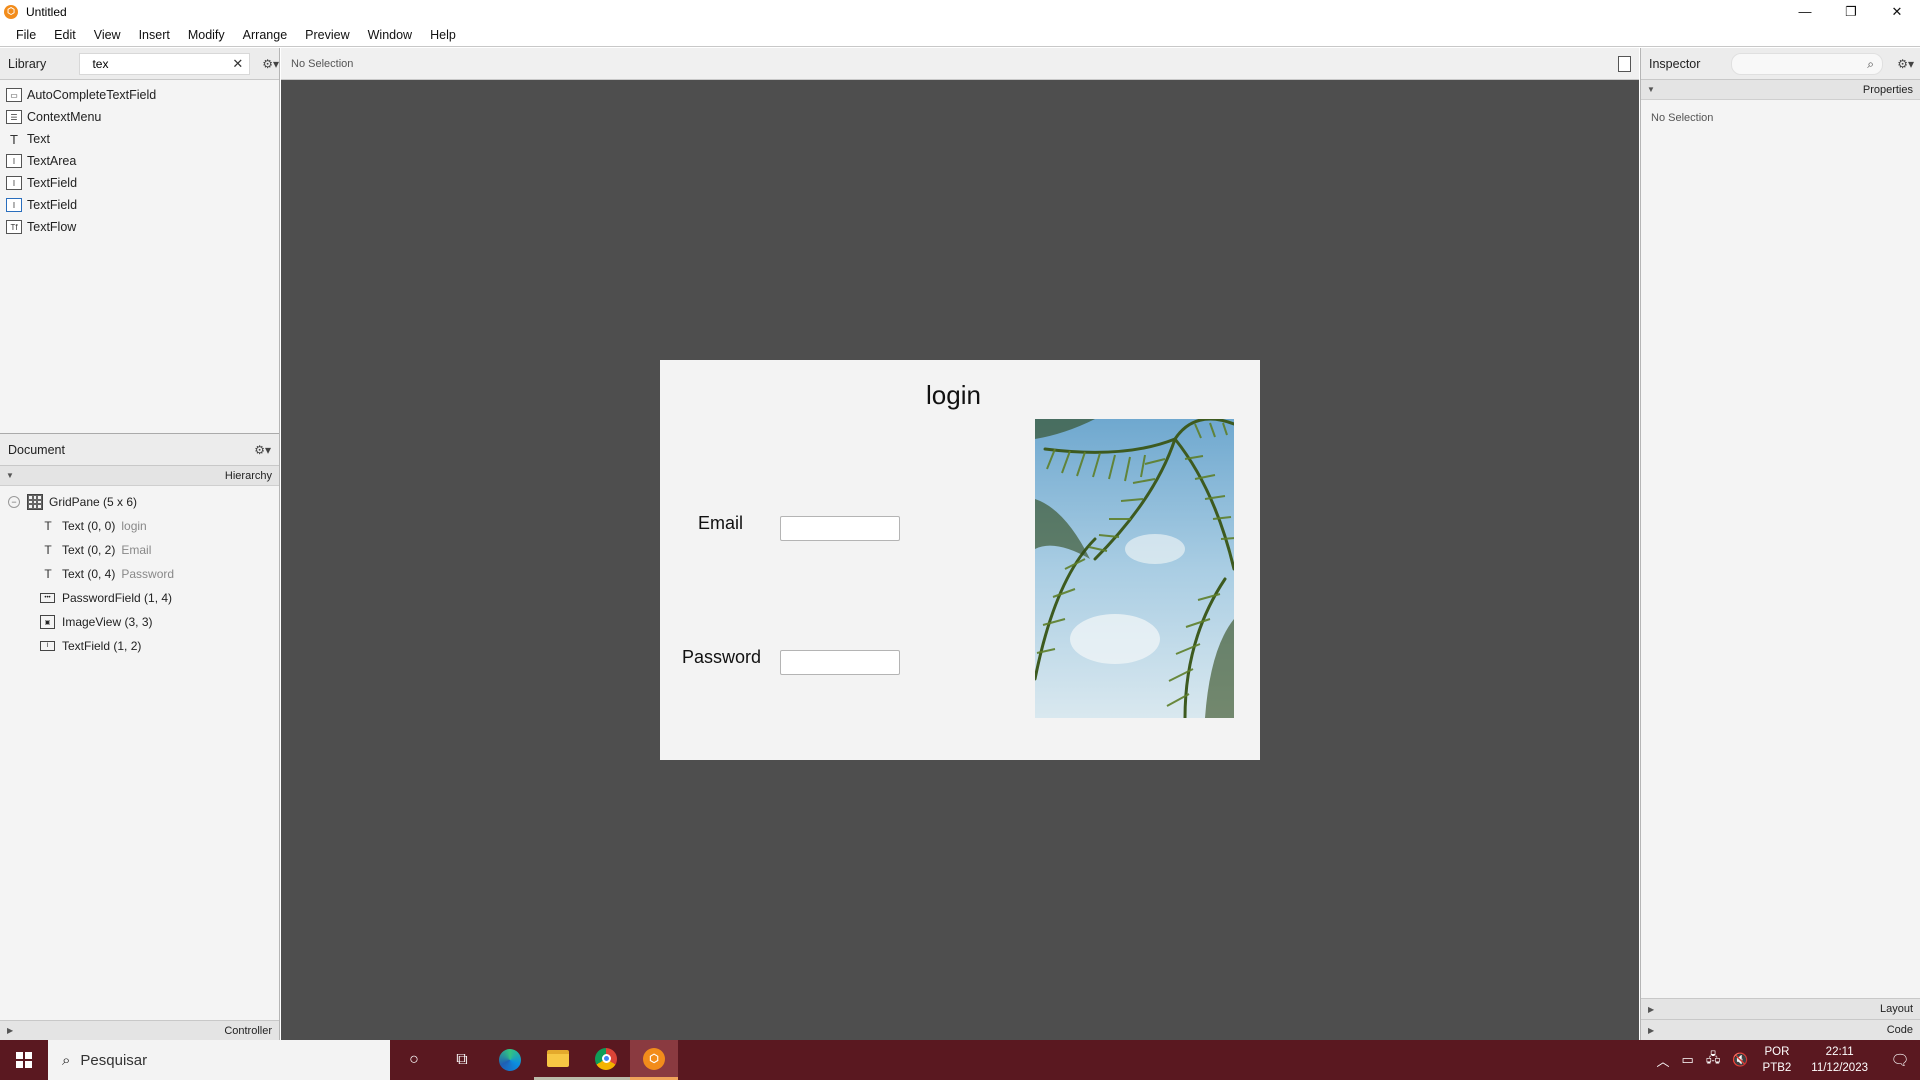  I want to click on network-icon: 🖧, so click(1713, 1060).